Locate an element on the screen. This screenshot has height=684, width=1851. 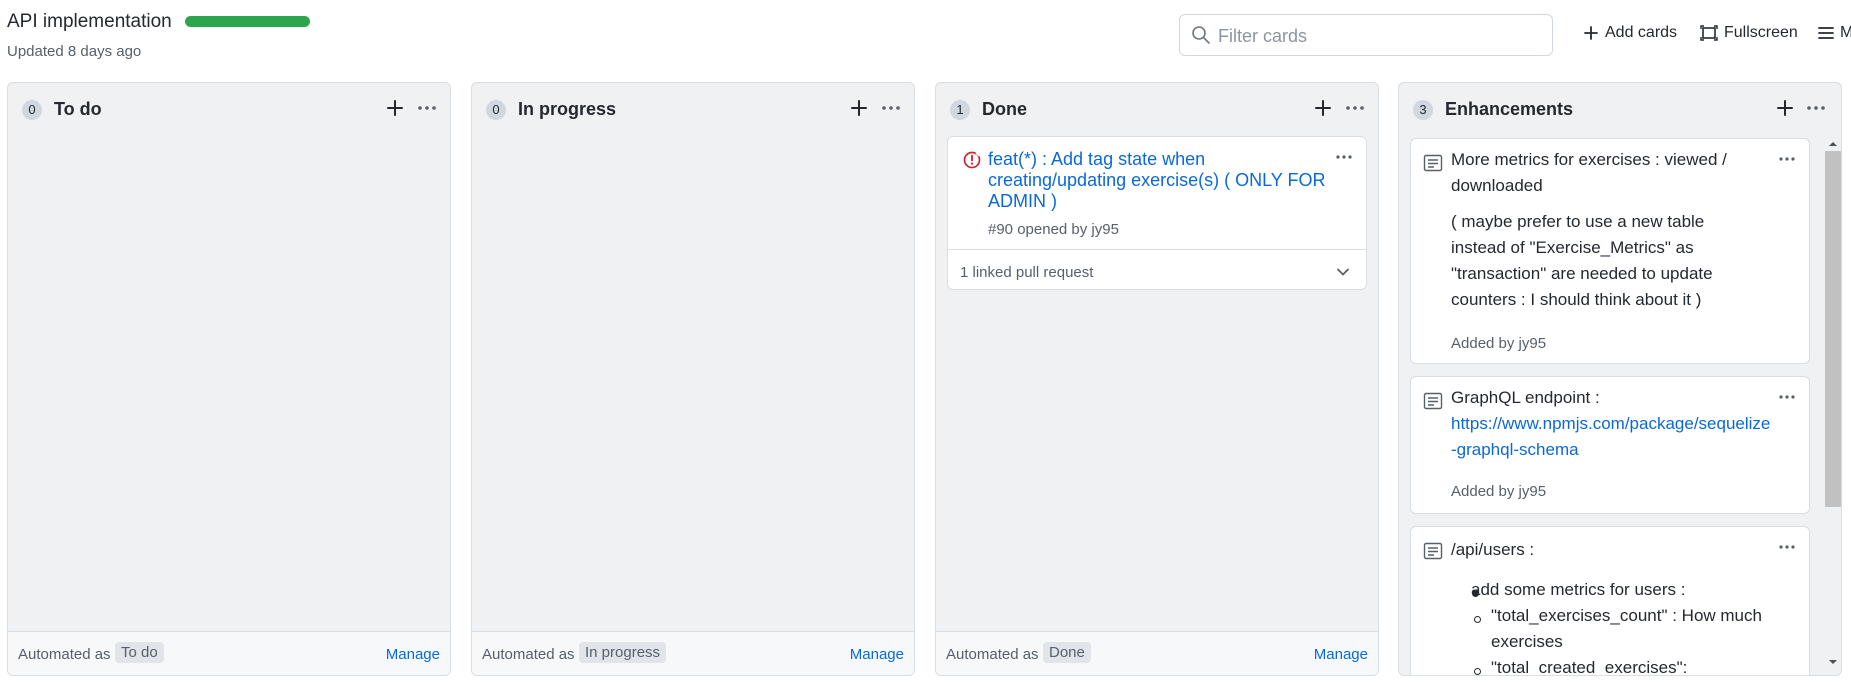
issue-meta: #90 opened by jy95 is located at coordinates (1053, 229).